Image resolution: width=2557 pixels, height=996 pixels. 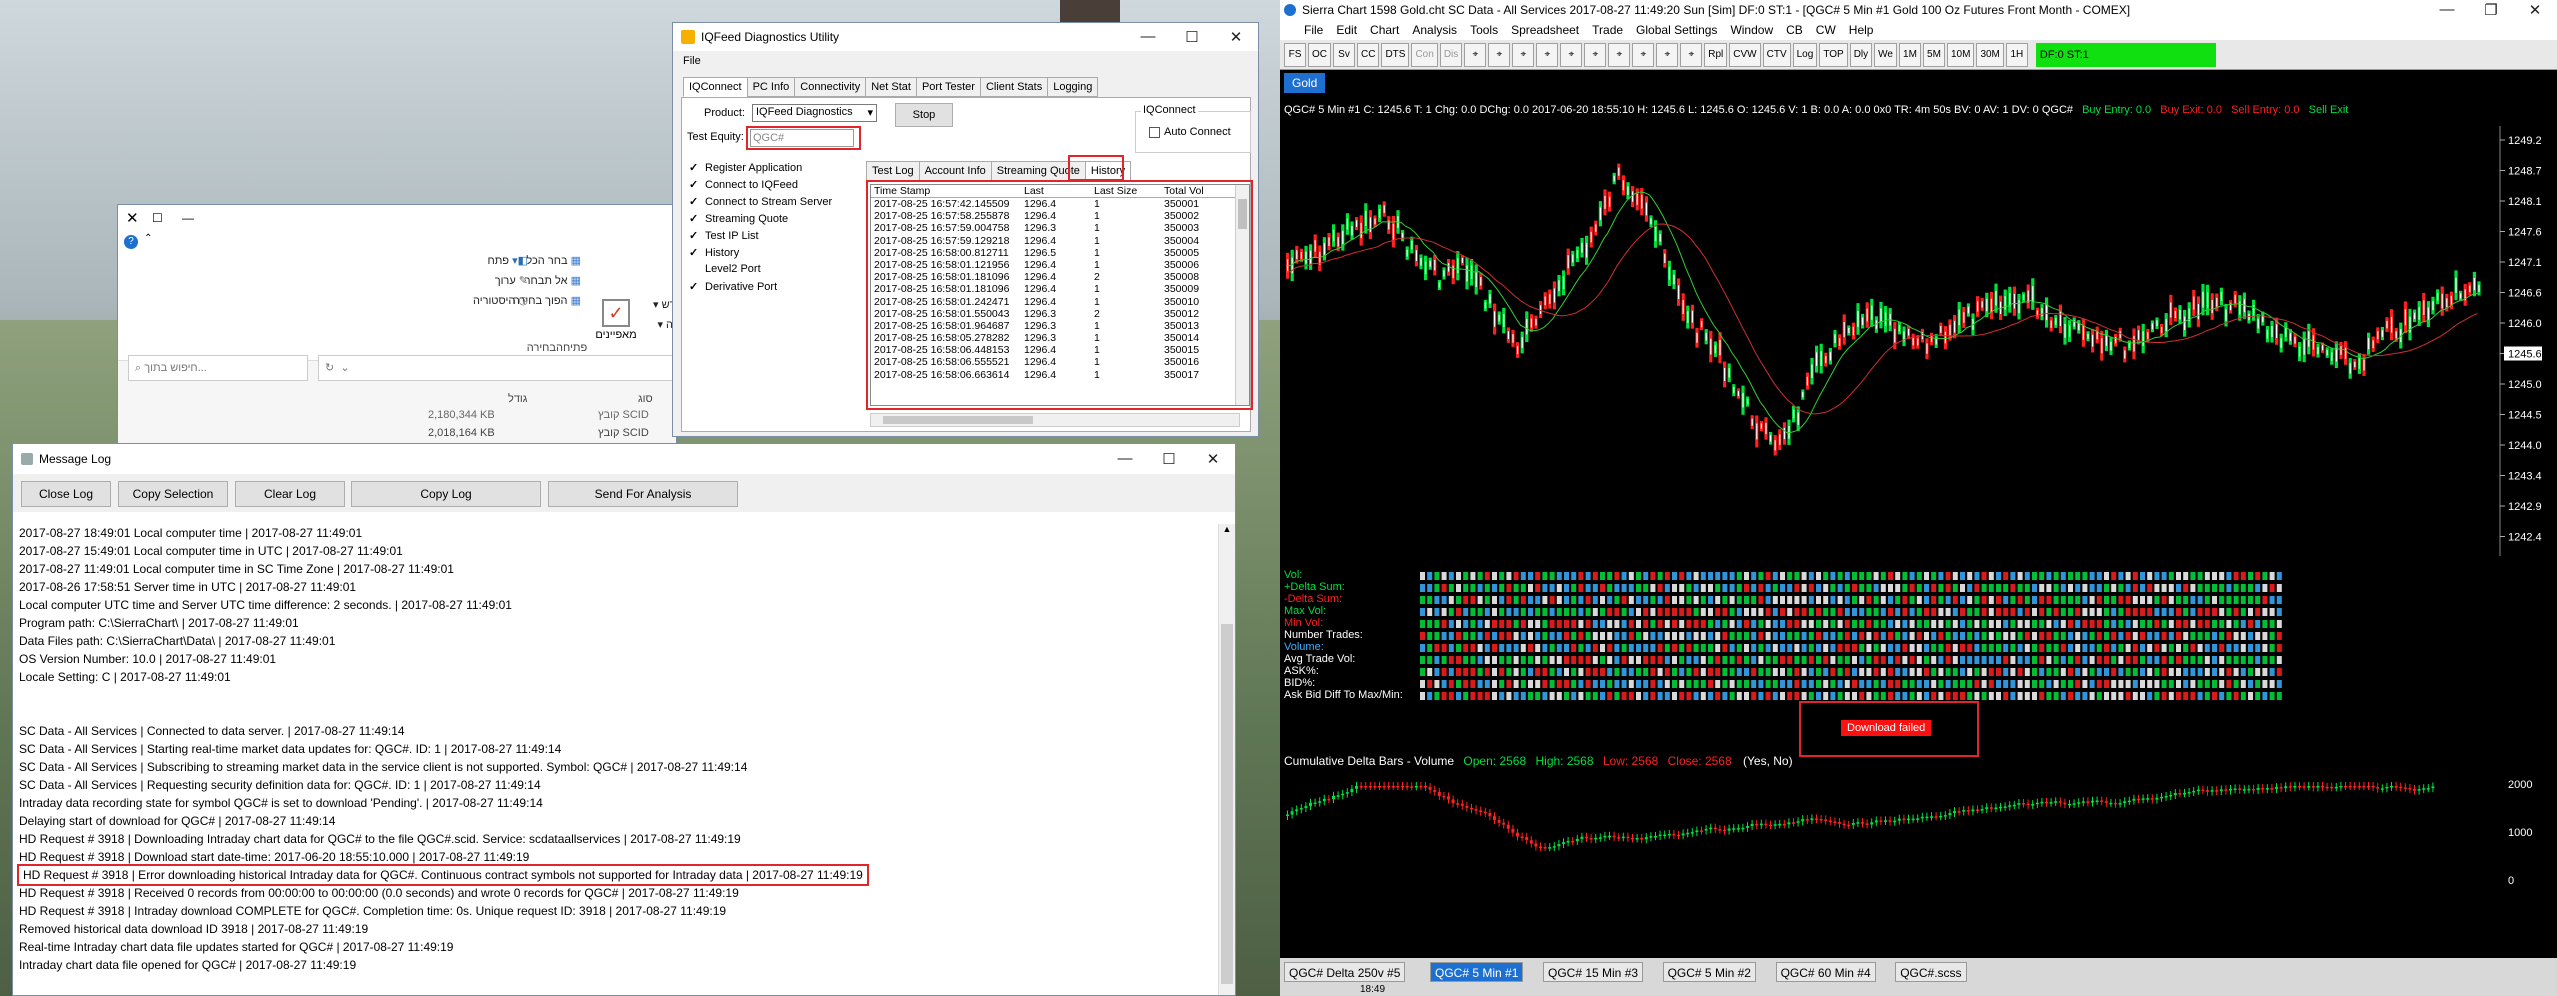 I want to click on tool-sv-button: Sv, so click(x=1344, y=54).